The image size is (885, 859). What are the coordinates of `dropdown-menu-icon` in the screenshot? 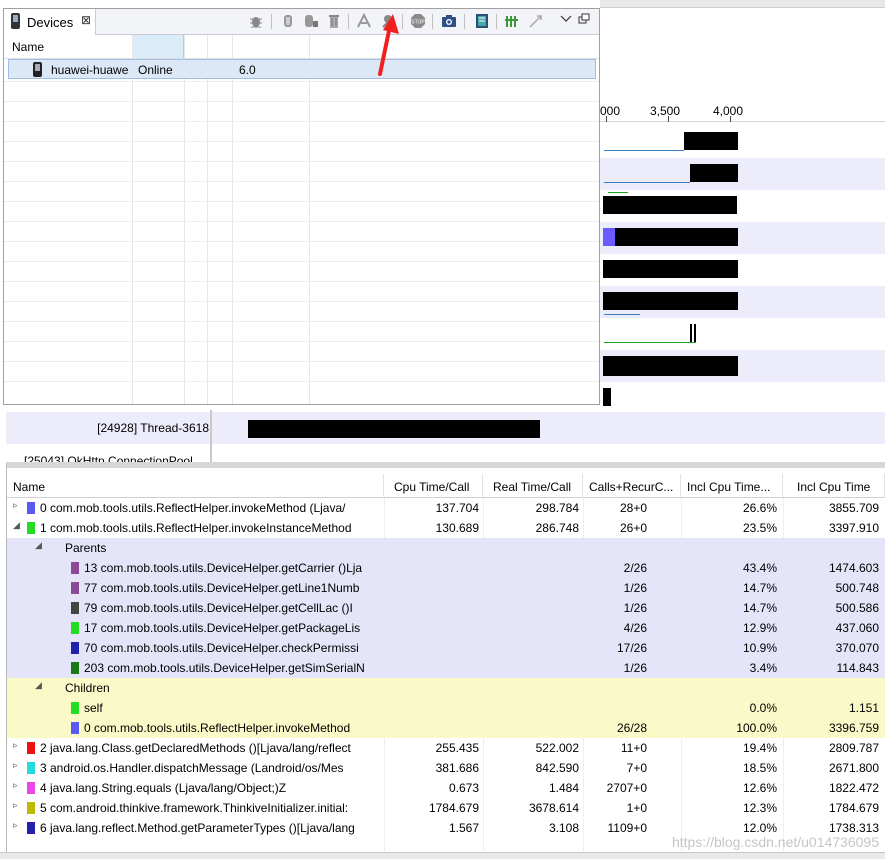 It's located at (566, 19).